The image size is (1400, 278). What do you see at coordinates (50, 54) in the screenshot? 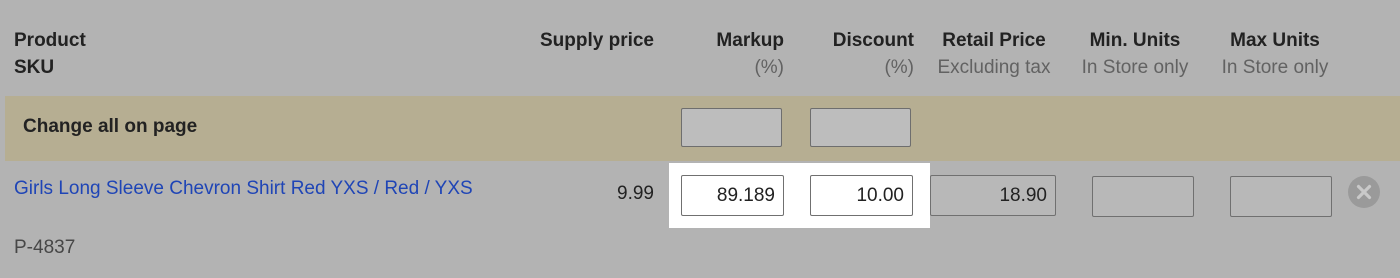
I see `header-product: Product SKU` at bounding box center [50, 54].